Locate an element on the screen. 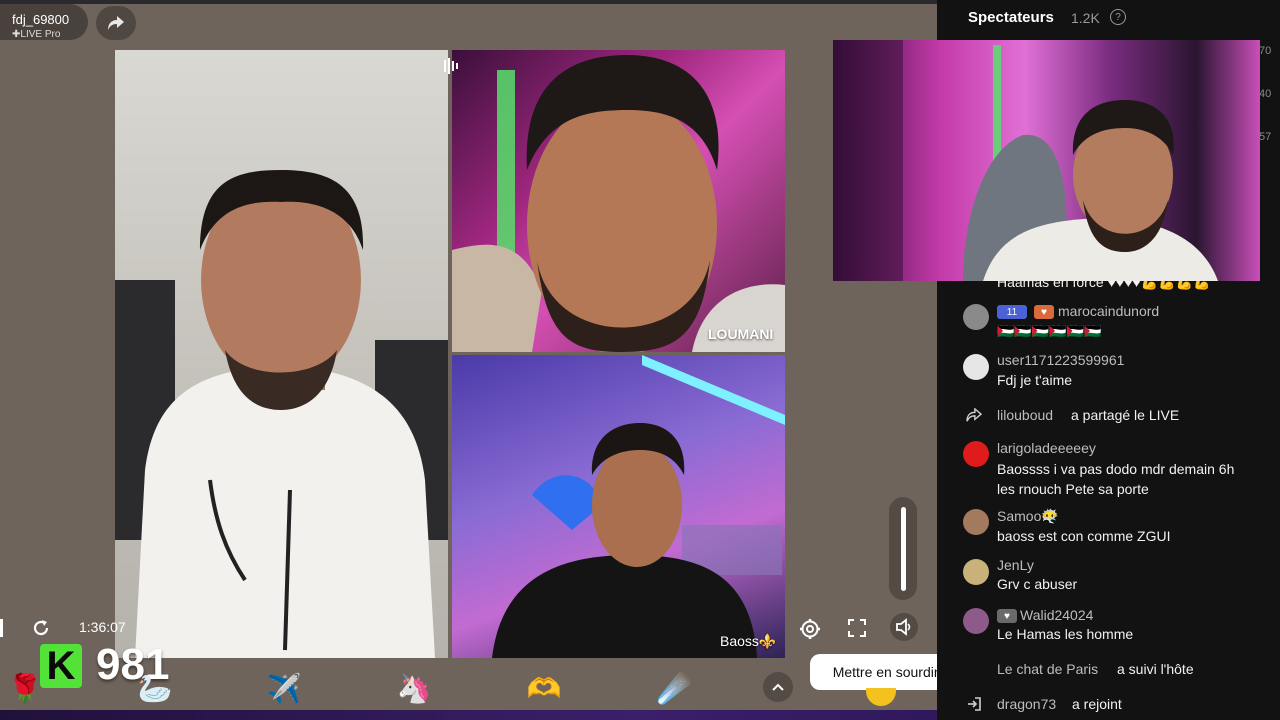  chat-username-7: Walid24024 is located at coordinates (1056, 615).